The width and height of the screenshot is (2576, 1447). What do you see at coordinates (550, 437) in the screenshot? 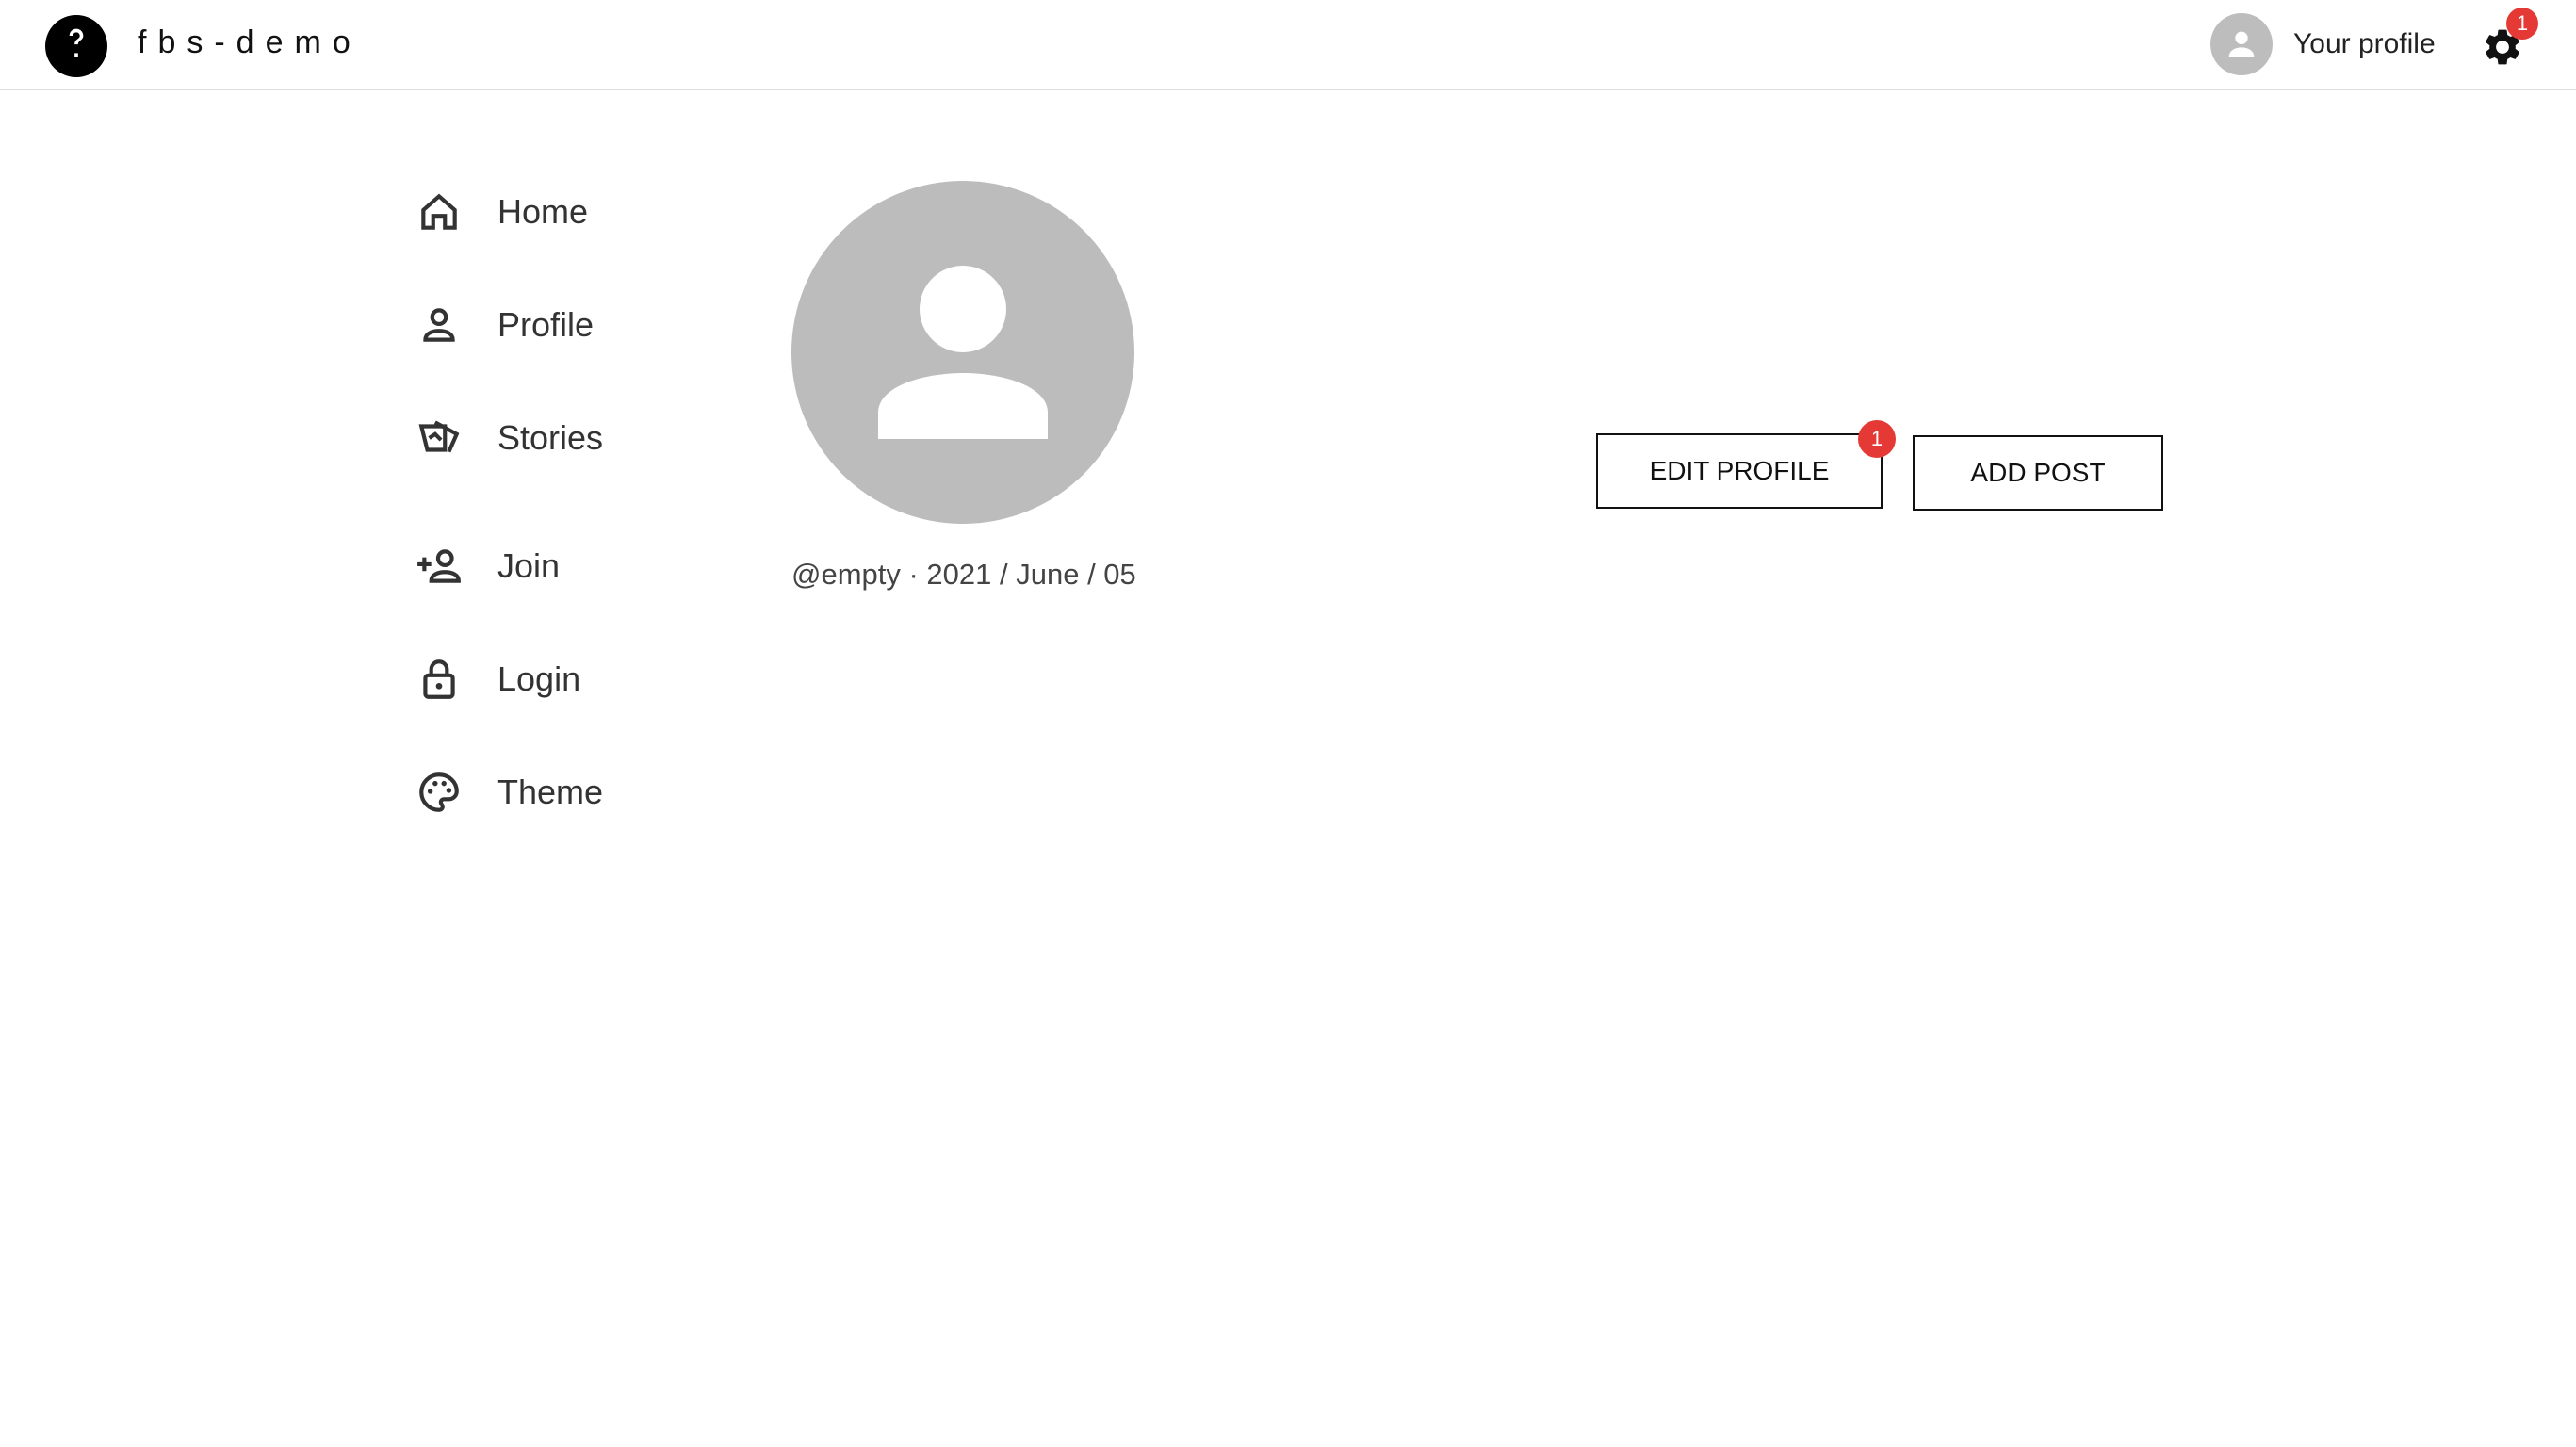
I see `sidebar-item-label: Stories` at bounding box center [550, 437].